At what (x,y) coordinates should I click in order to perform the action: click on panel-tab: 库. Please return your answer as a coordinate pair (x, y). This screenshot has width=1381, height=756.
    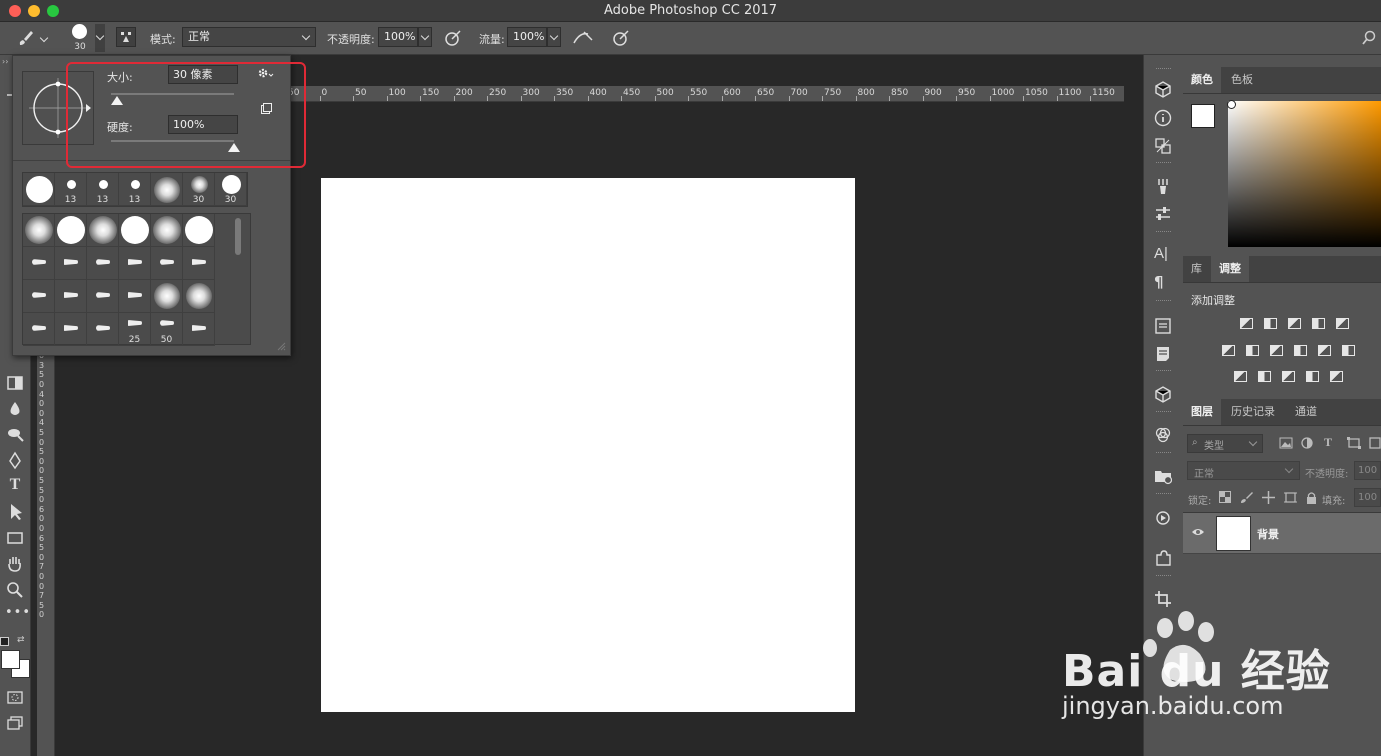
    Looking at the image, I should click on (1196, 269).